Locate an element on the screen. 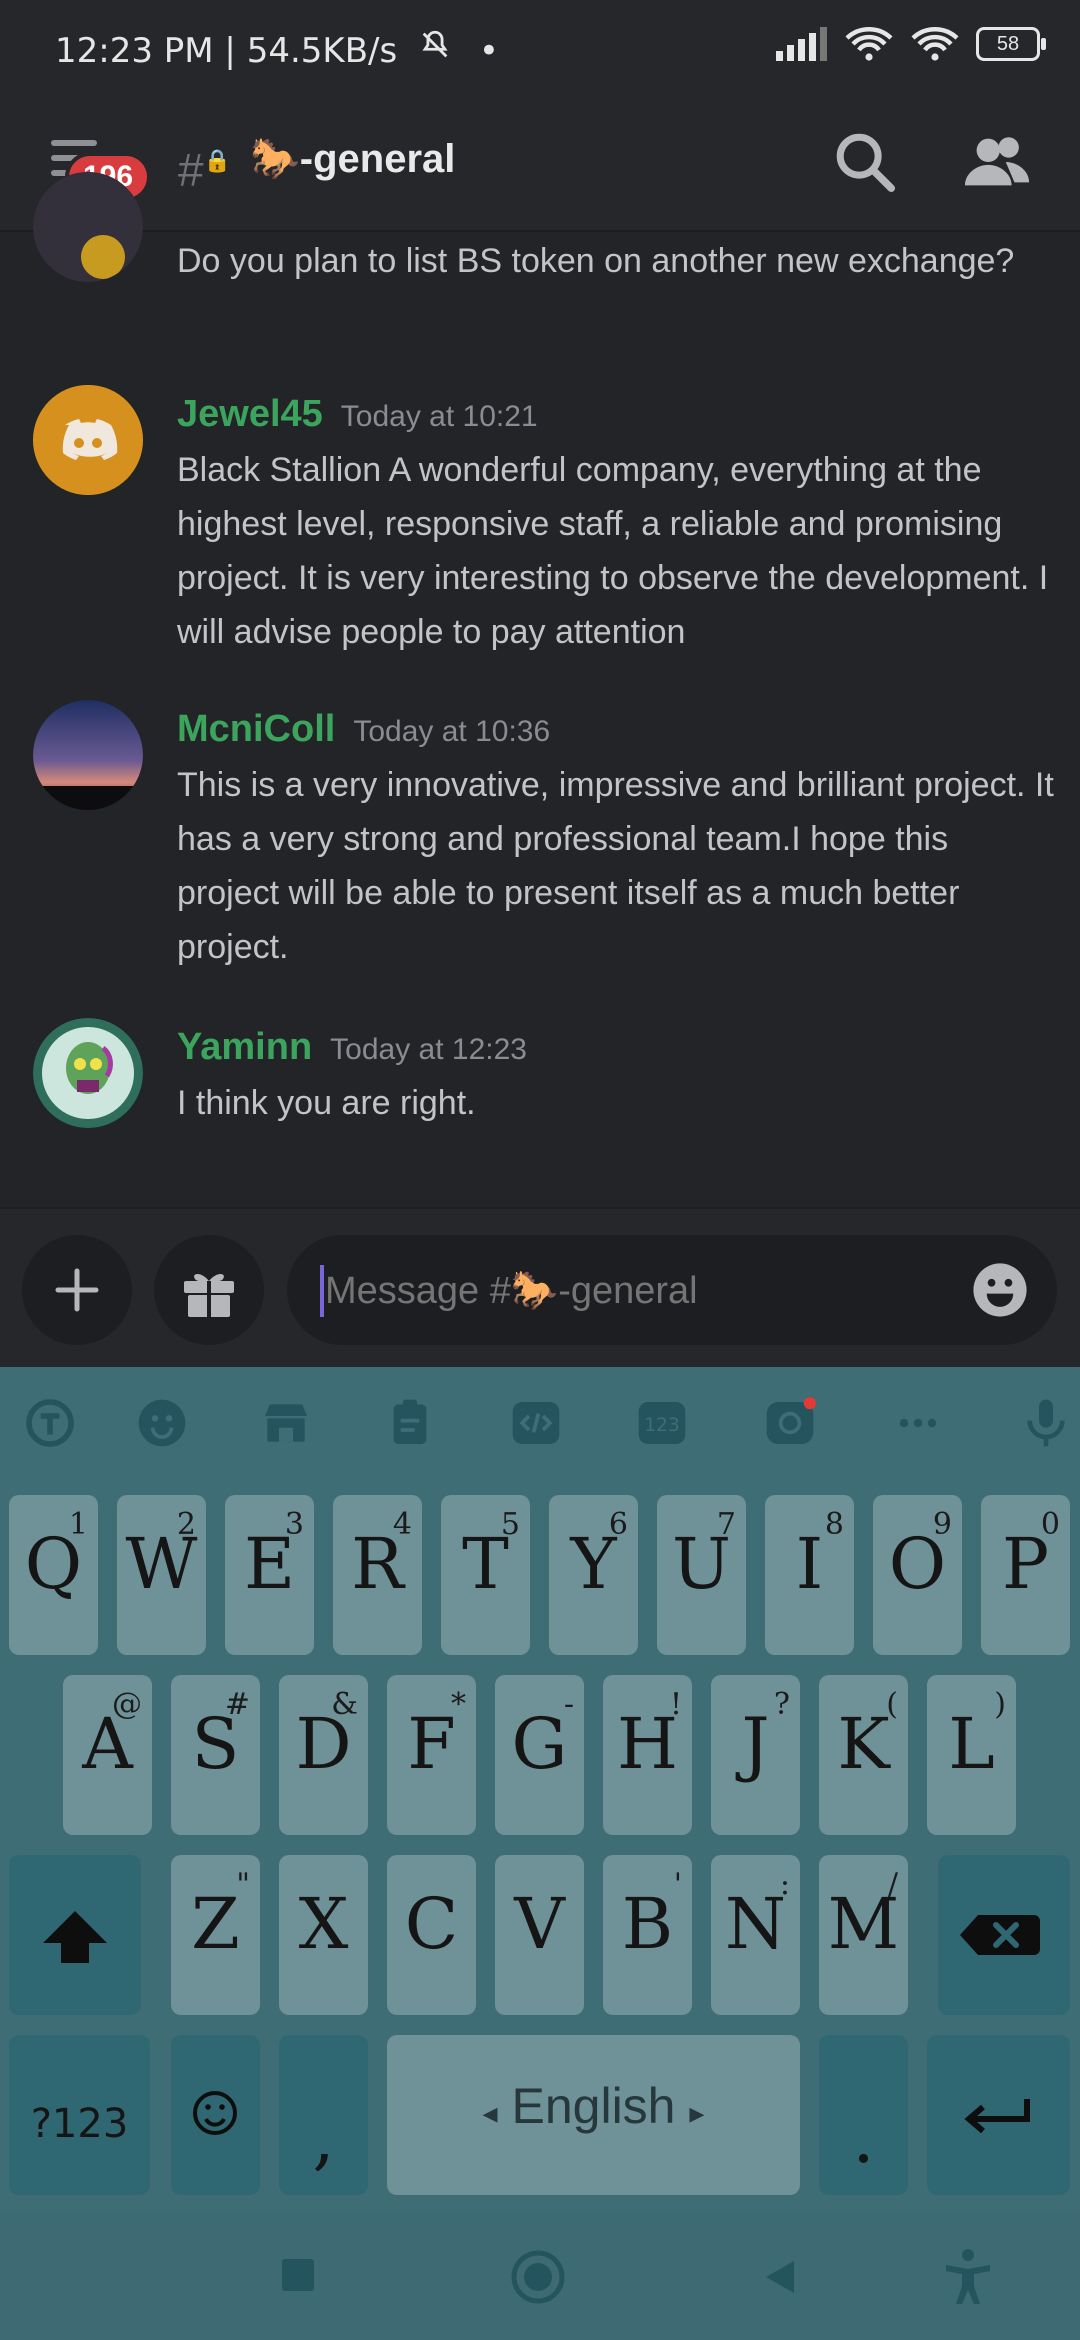  battery-icon: 58 is located at coordinates (1011, 44).